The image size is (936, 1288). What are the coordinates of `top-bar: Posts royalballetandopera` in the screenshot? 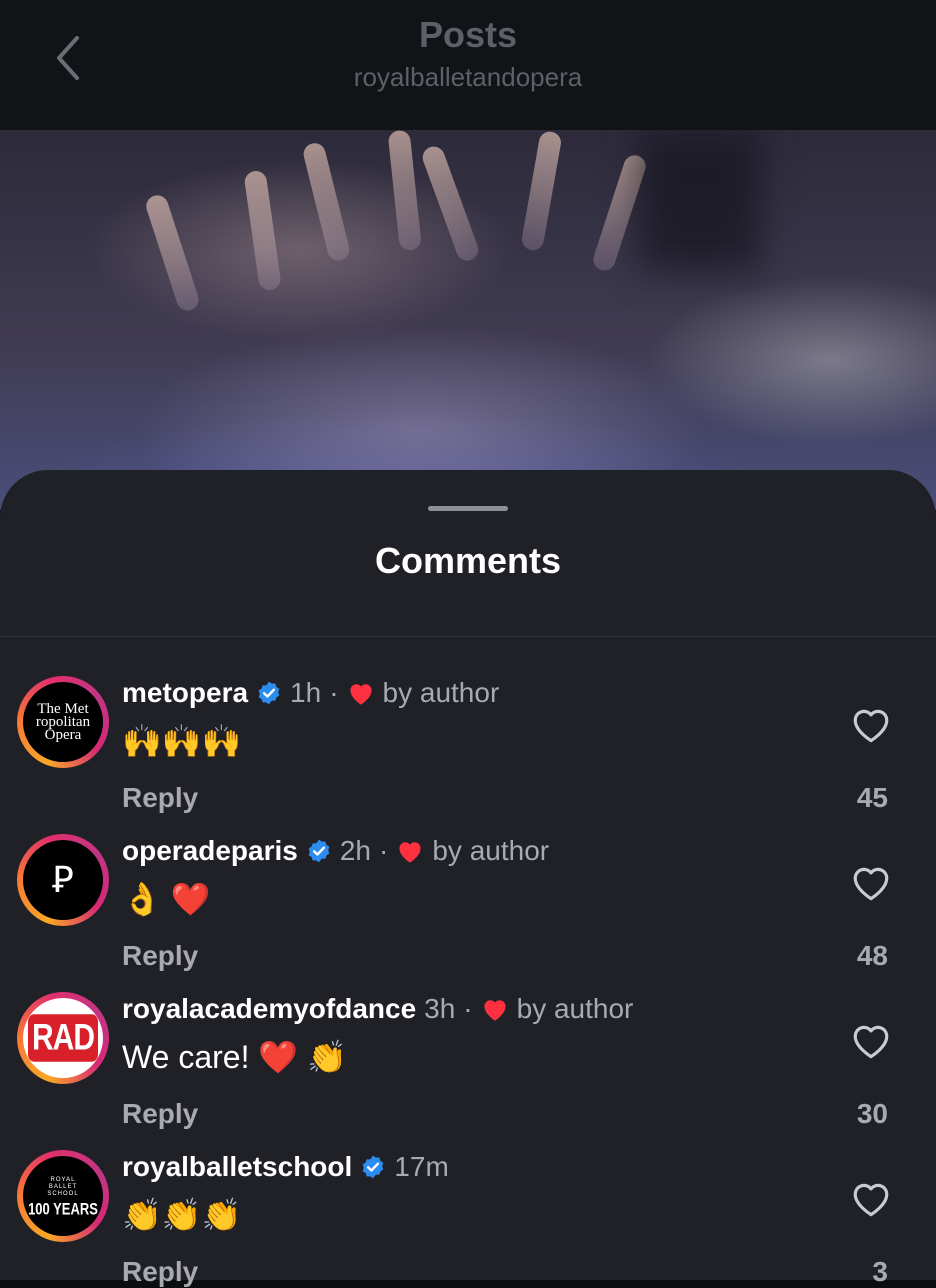 It's located at (468, 65).